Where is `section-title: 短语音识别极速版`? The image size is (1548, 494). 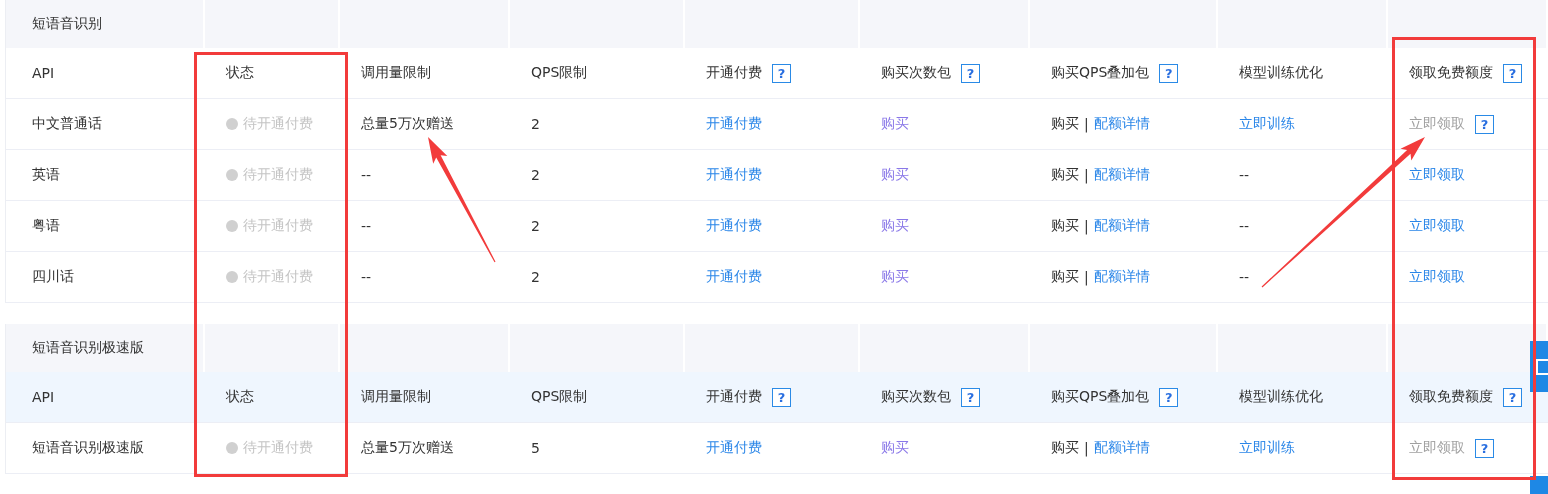 section-title: 短语音识别极速版 is located at coordinates (88, 348).